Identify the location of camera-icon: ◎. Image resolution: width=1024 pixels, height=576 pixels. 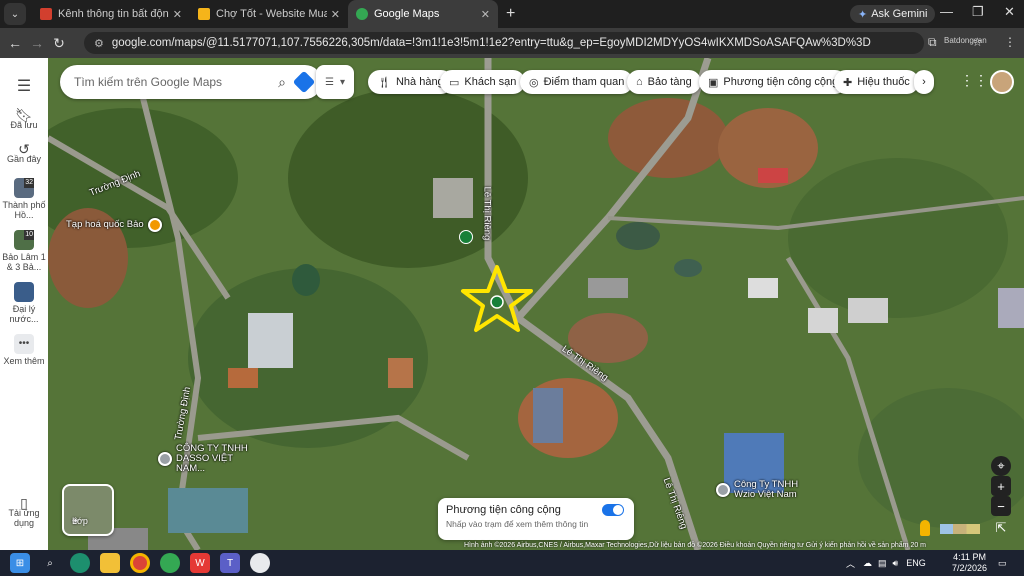
(534, 82).